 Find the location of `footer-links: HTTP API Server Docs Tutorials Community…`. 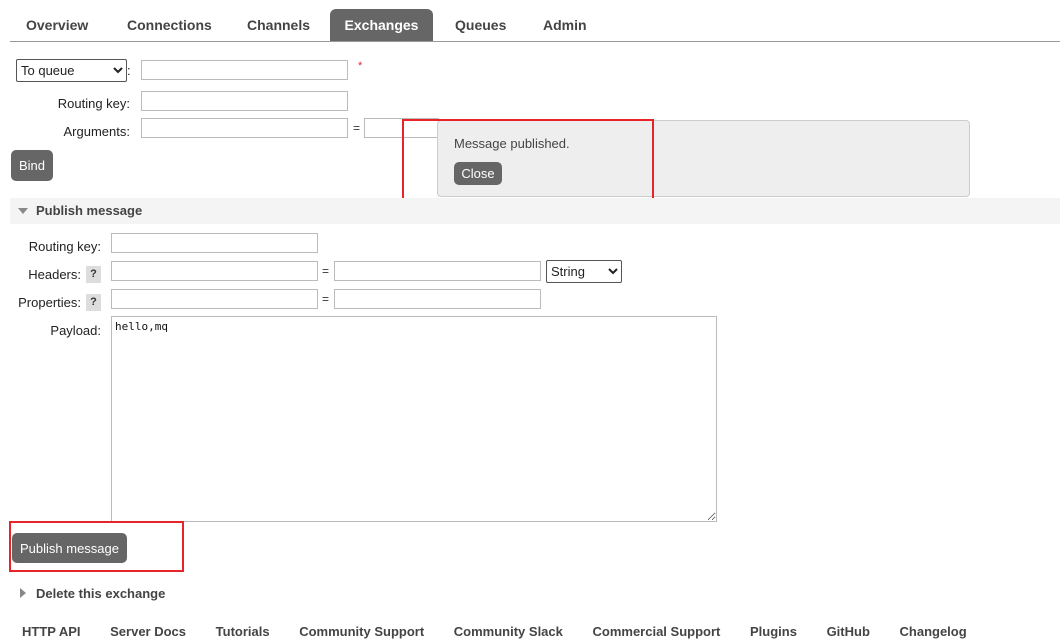

footer-links: HTTP API Server Docs Tutorials Community… is located at coordinates (507, 631).